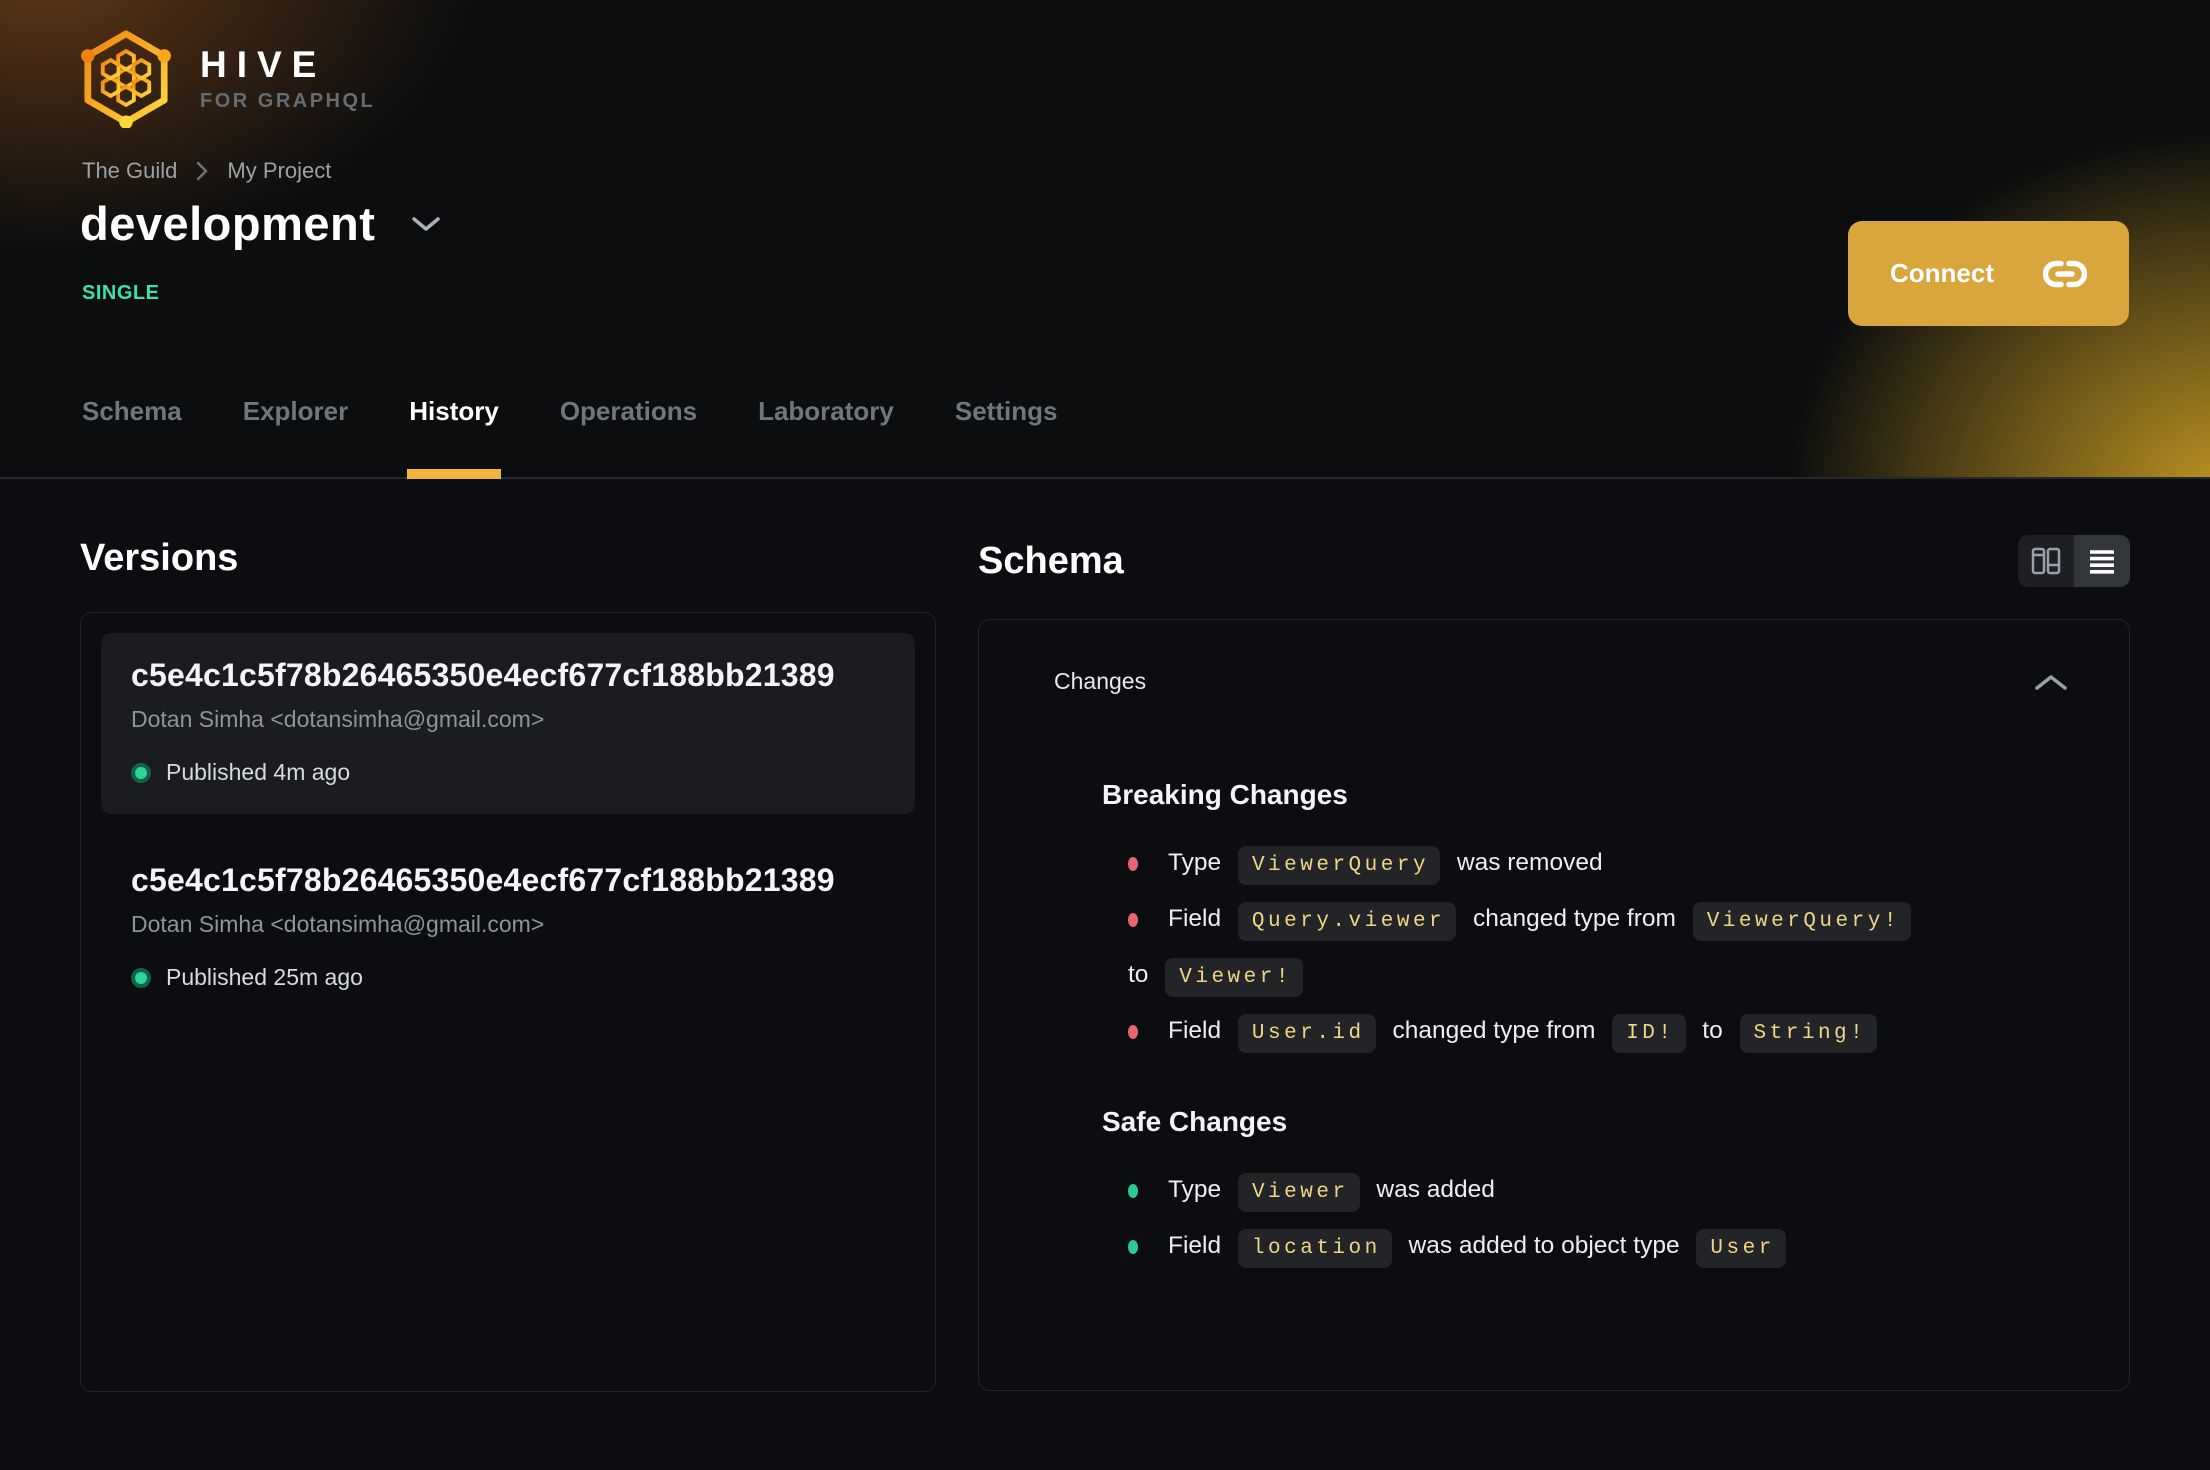  Describe the element at coordinates (1195, 1121) in the screenshot. I see `change-section-title: Safe Changes` at that location.